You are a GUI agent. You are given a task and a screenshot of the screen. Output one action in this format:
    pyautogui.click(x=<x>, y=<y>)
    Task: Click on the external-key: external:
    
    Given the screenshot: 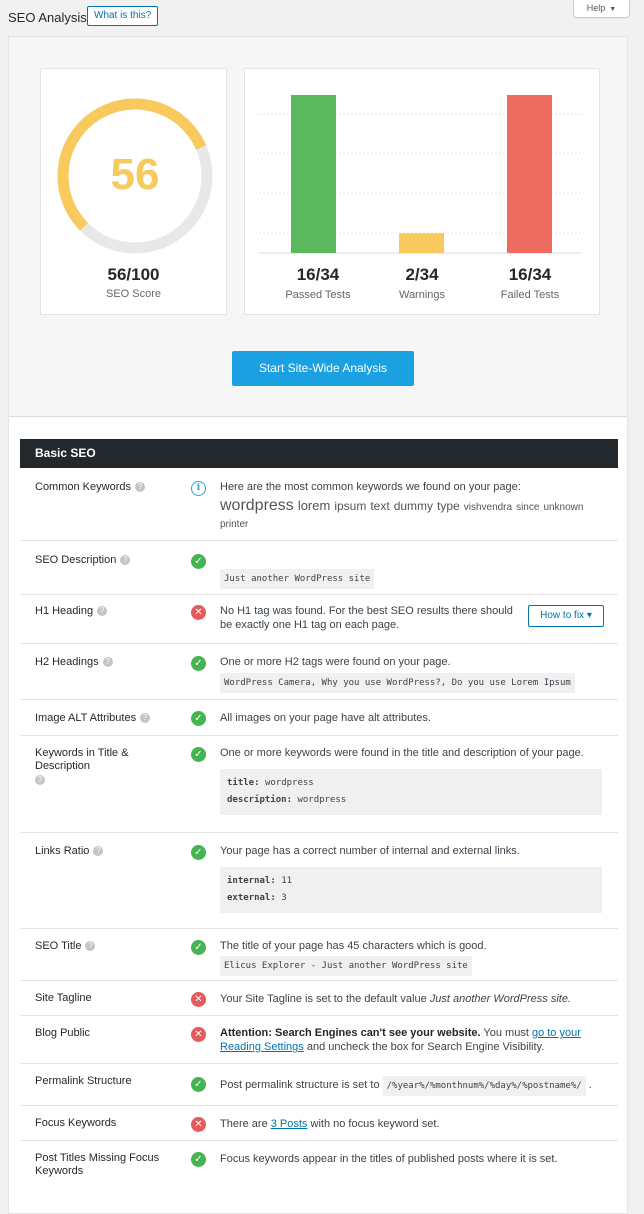 What is the action you would take?
    pyautogui.click(x=251, y=898)
    